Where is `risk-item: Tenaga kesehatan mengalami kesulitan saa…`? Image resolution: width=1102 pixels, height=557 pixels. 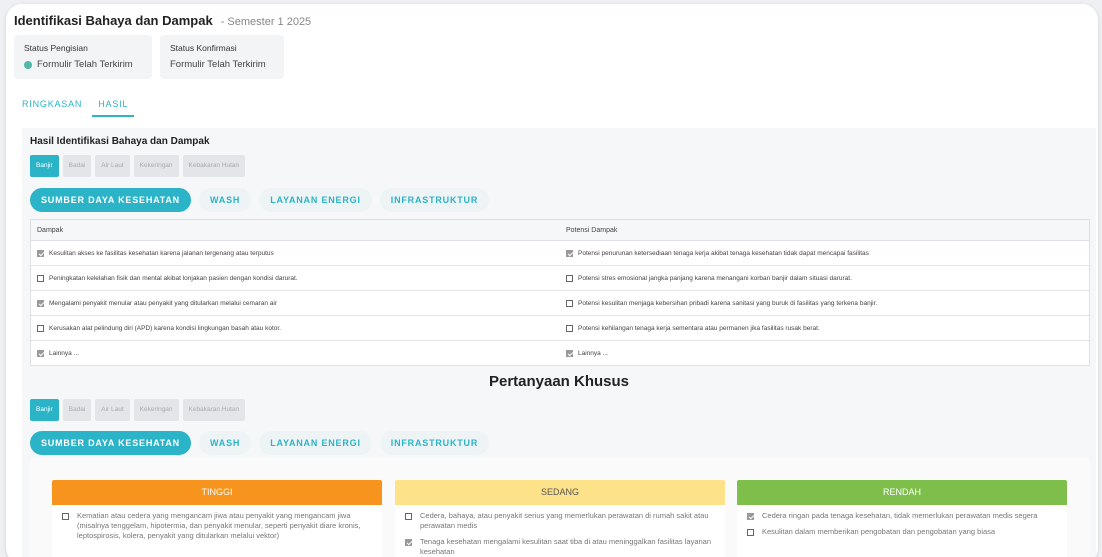 risk-item: Tenaga kesehatan mengalami kesulitan saa… is located at coordinates (560, 547).